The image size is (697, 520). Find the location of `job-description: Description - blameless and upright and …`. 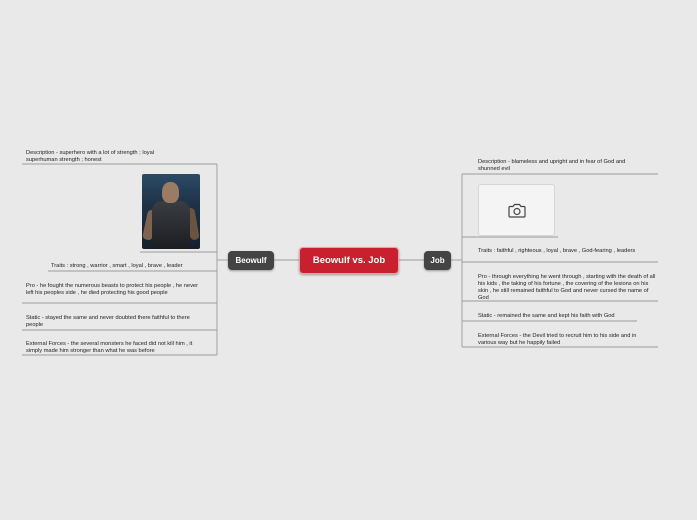

job-description: Description - blameless and upright and … is located at coordinates (563, 166).